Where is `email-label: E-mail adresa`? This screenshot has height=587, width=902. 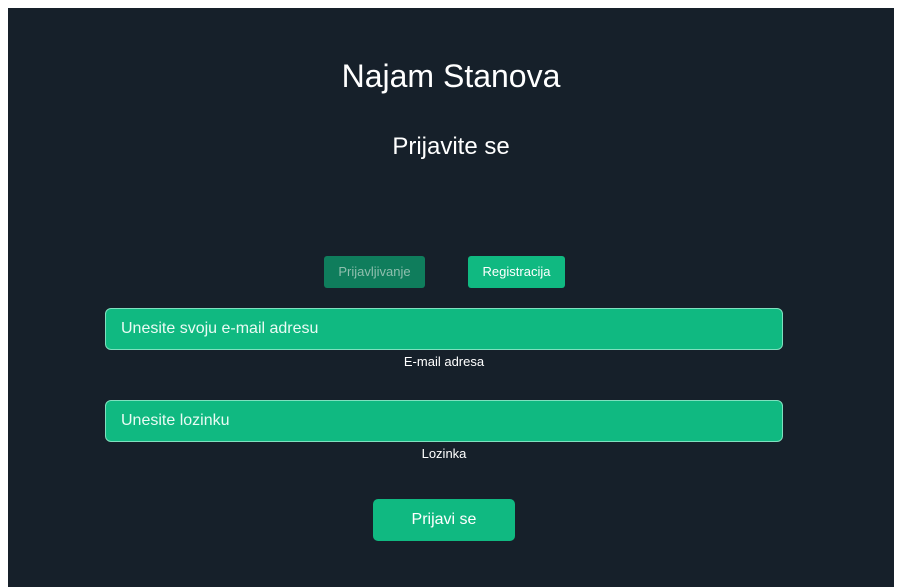
email-label: E-mail adresa is located at coordinates (444, 361).